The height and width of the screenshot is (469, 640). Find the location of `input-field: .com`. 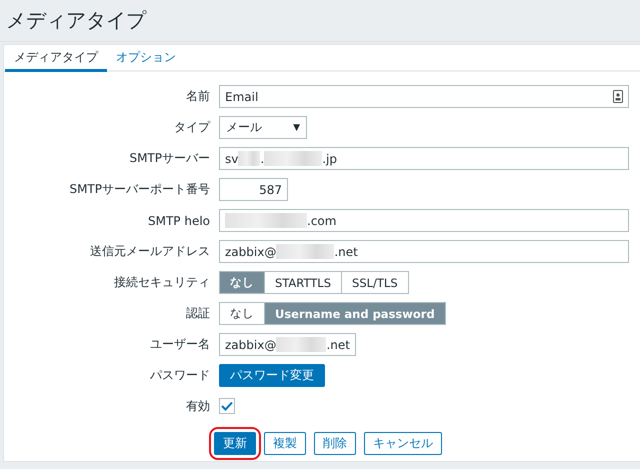

input-field: .com is located at coordinates (424, 220).